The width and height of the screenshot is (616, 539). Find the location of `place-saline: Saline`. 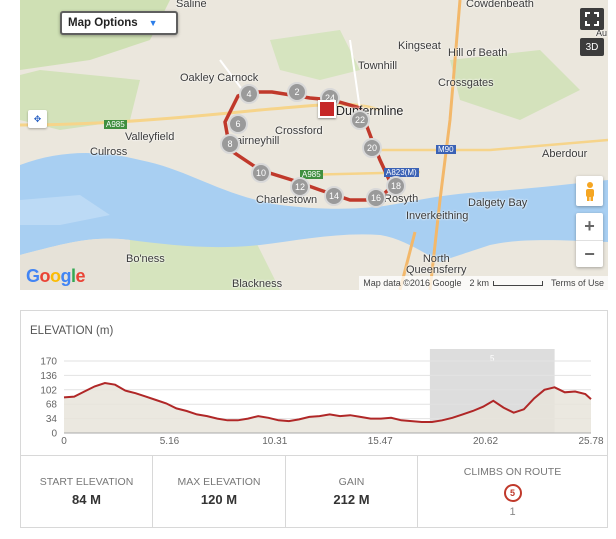

place-saline: Saline is located at coordinates (191, 5).